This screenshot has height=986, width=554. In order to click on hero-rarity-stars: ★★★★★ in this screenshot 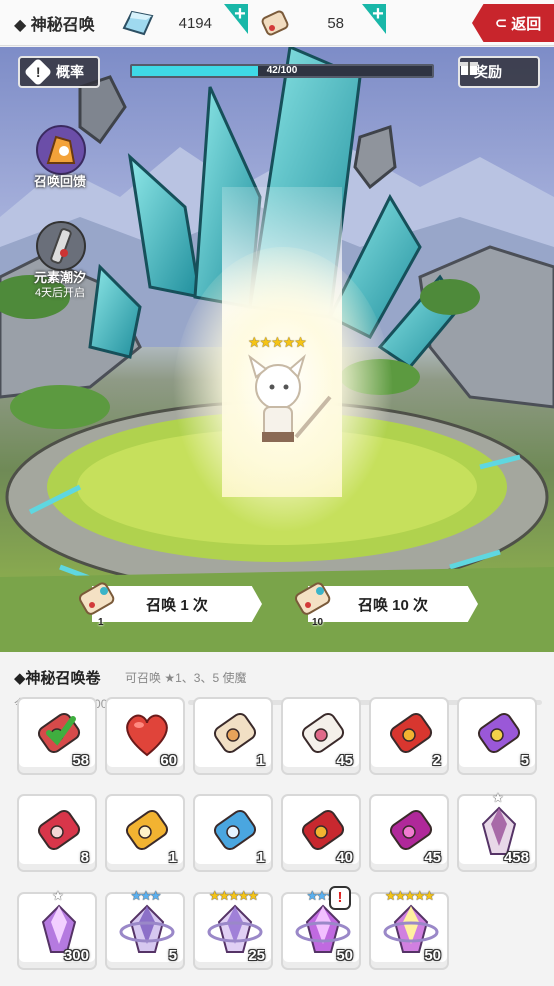, I will do `click(277, 342)`.